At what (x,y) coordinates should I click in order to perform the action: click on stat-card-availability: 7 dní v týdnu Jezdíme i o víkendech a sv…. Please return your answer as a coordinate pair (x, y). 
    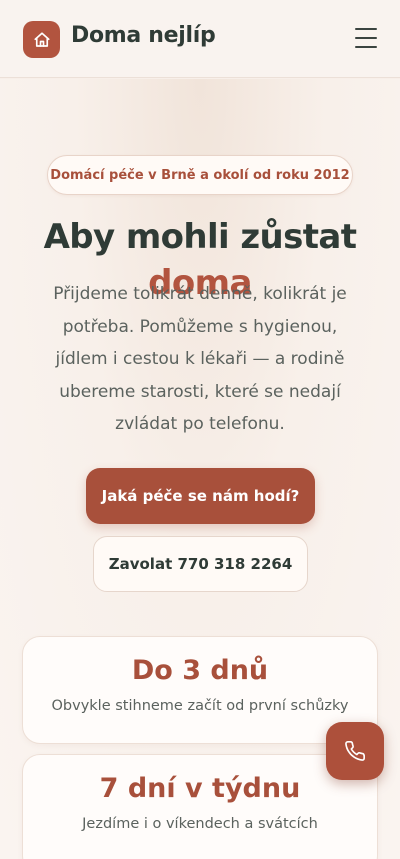
    Looking at the image, I should click on (200, 806).